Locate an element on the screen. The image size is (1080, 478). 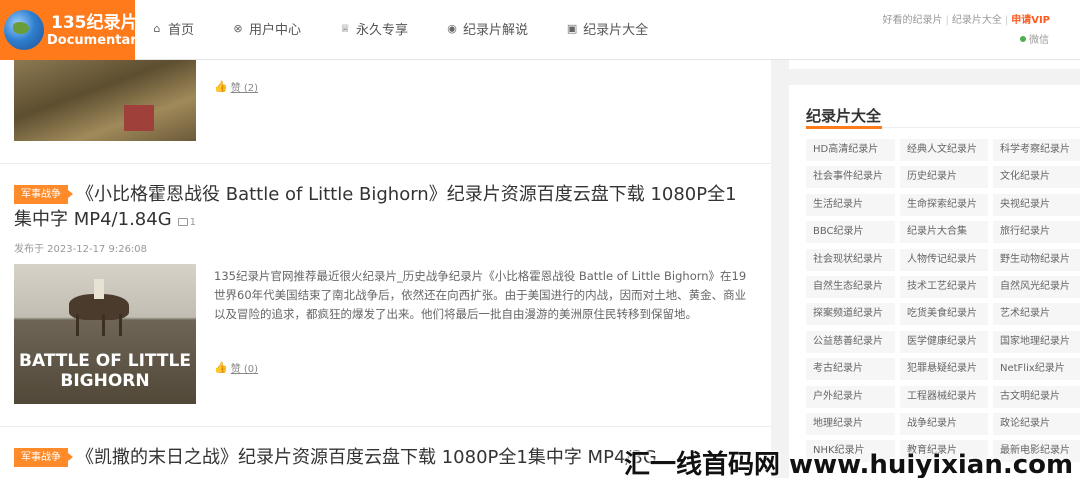
nav-label: 纪录片大全 is located at coordinates (616, 30).